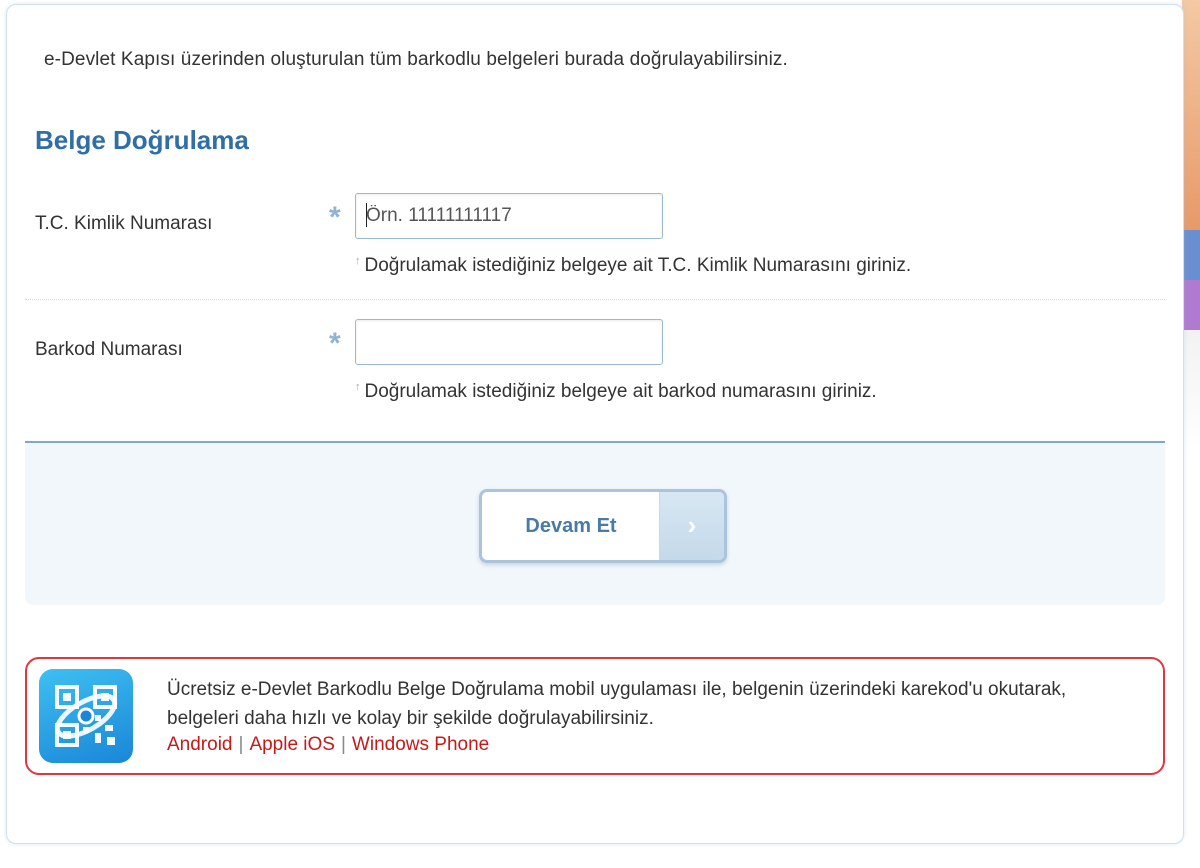 This screenshot has width=1200, height=868. Describe the element at coordinates (691, 526) in the screenshot. I see `chevron-right-icon: ›` at that location.